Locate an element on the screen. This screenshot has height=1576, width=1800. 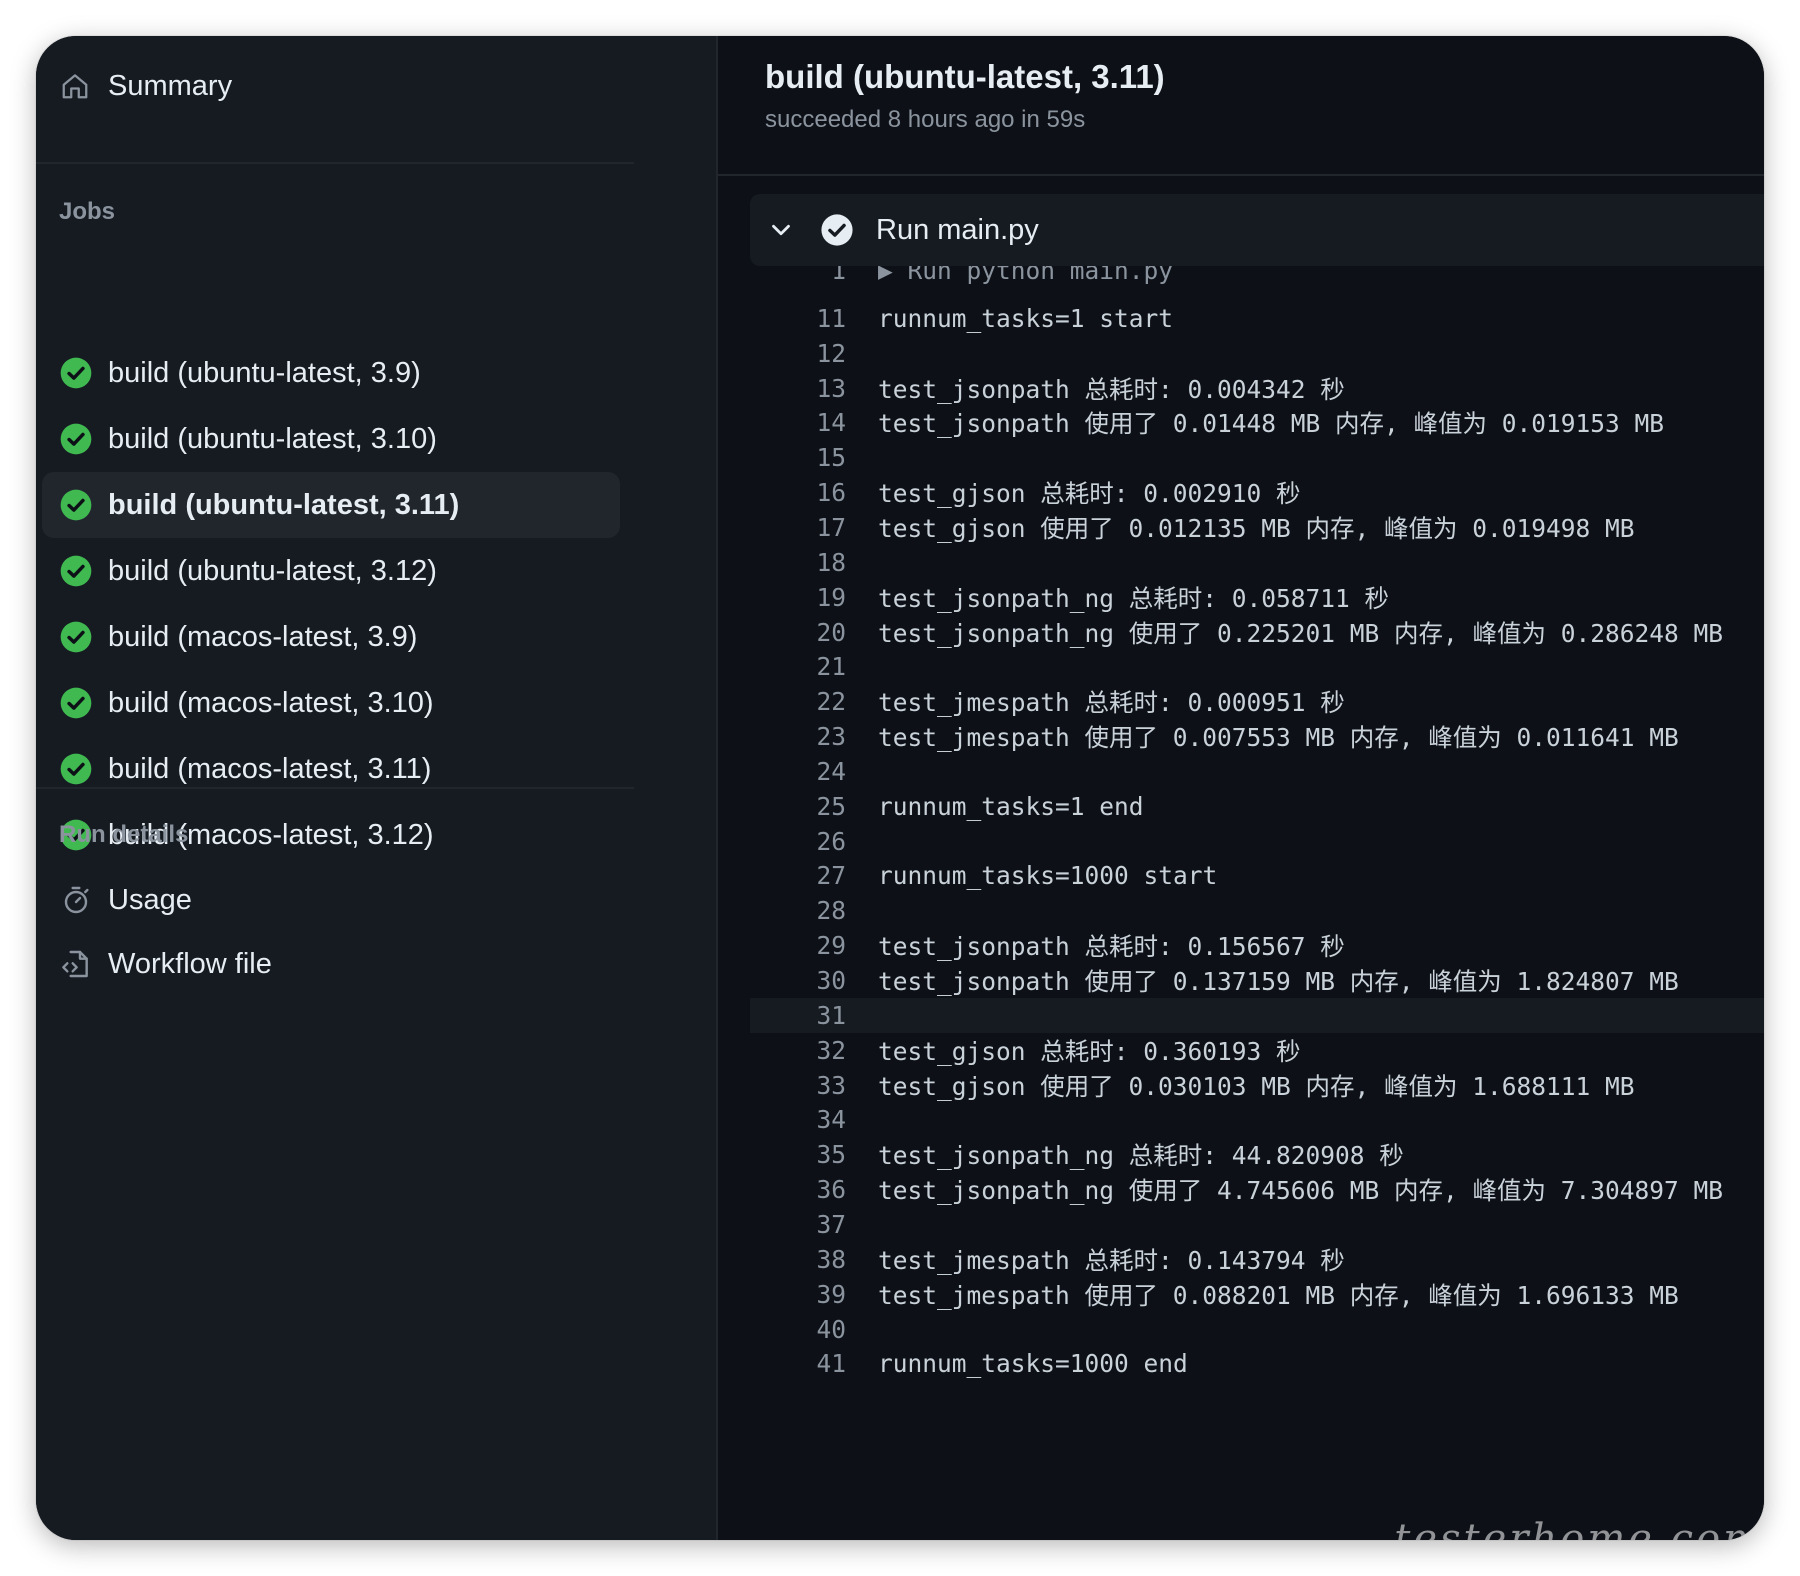
workflow-file-link: Workflow file is located at coordinates (340, 964).